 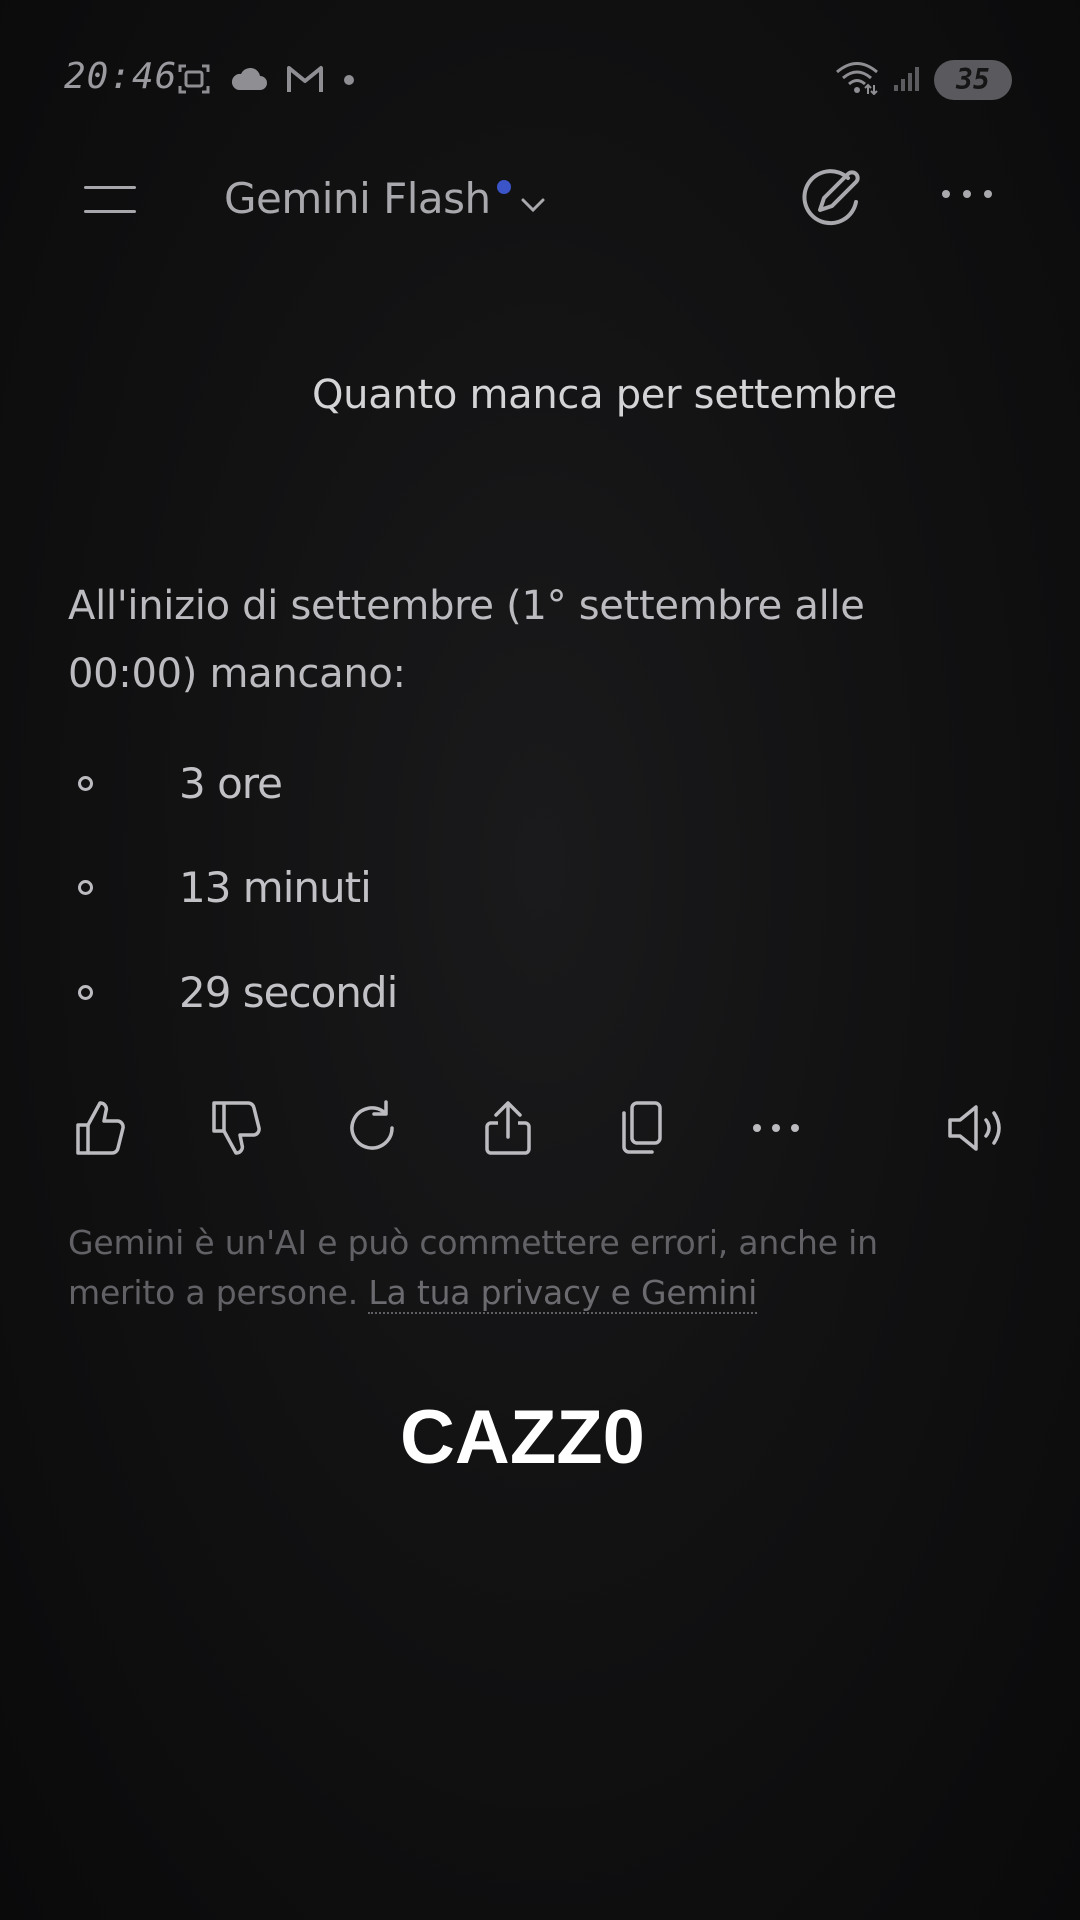 What do you see at coordinates (100, 1128) in the screenshot?
I see `thumbs-up-icon` at bounding box center [100, 1128].